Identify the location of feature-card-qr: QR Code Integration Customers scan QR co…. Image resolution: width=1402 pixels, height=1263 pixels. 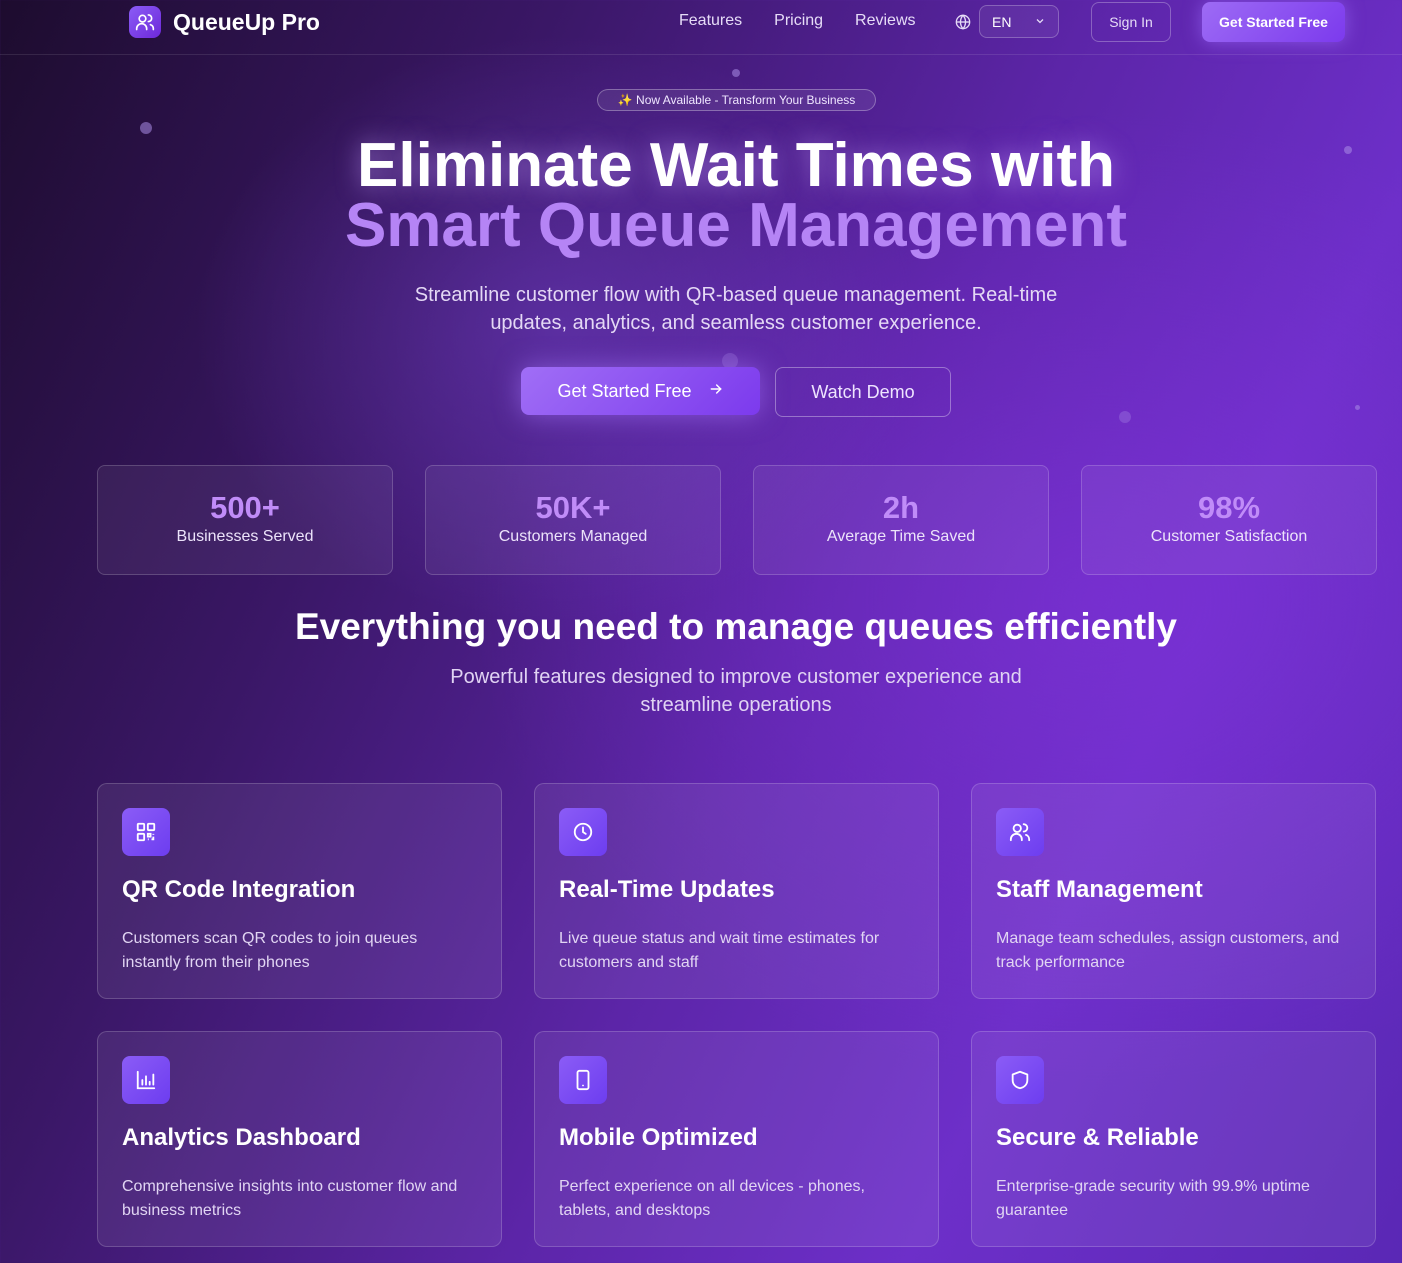
(299, 891).